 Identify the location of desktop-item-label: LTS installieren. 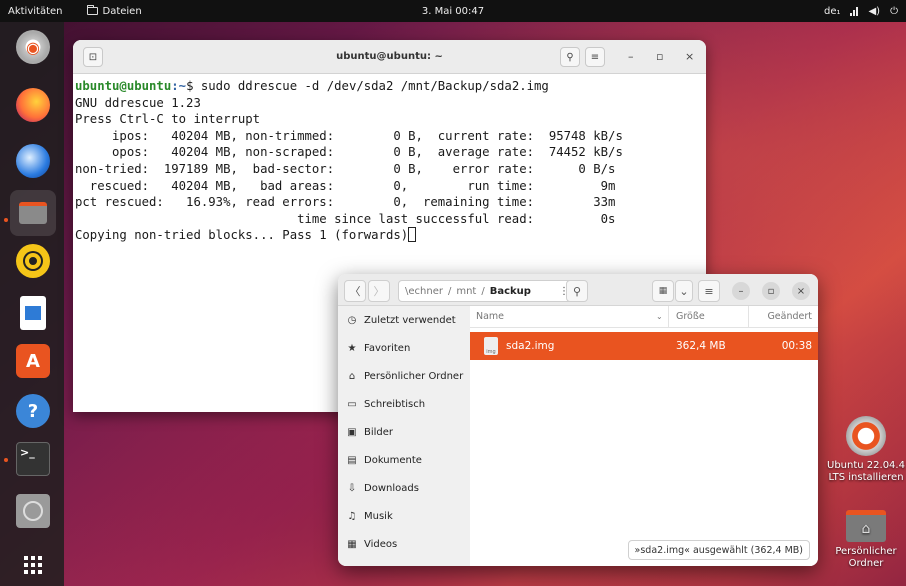
(866, 477).